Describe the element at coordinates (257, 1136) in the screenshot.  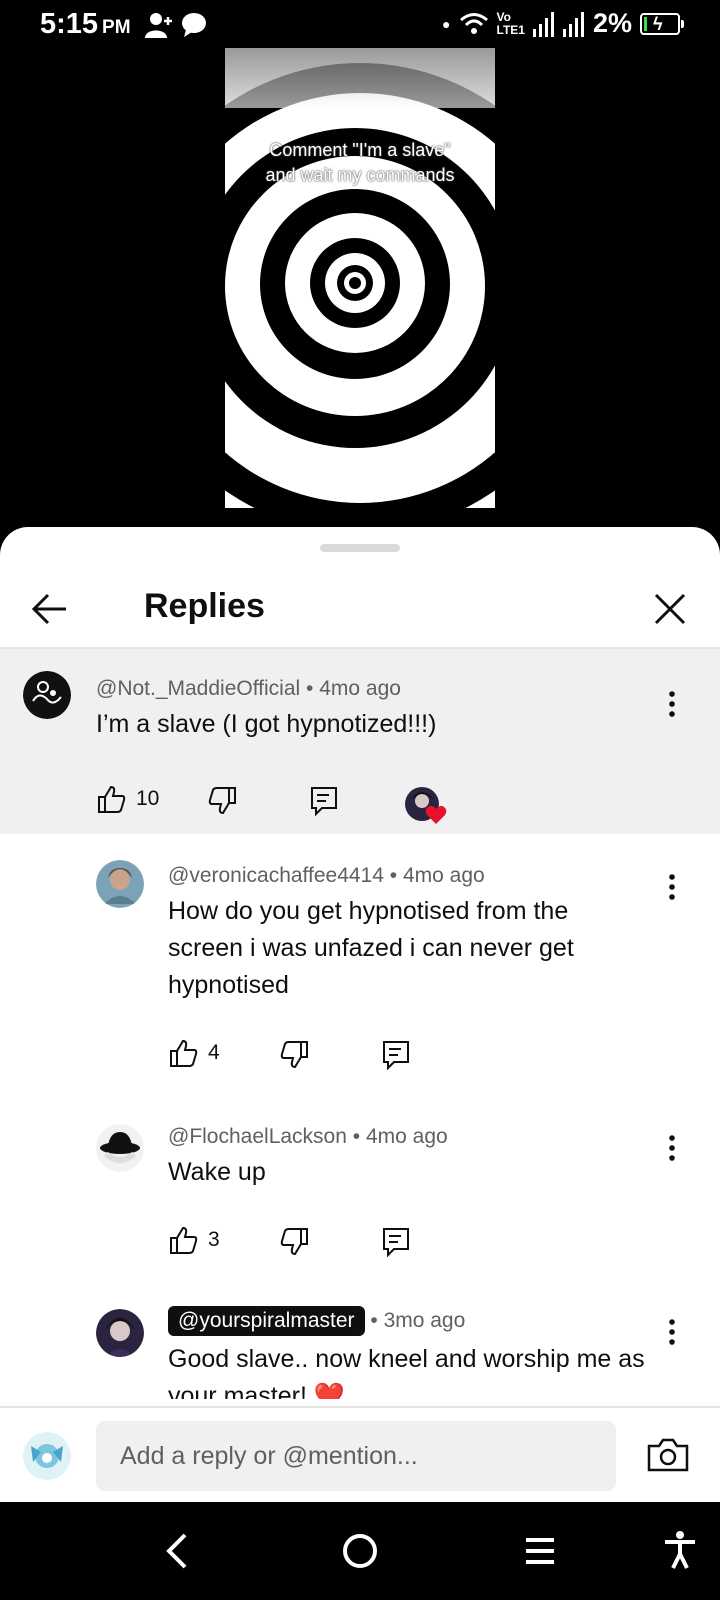
I see `comment-author: @FlochaelLackson` at that location.